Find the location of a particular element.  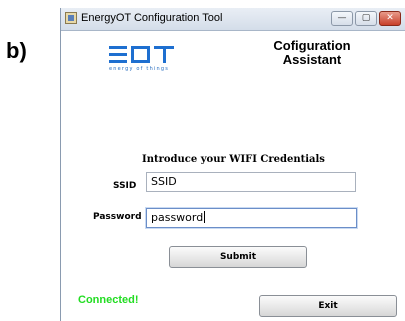

connection-status: Connected! is located at coordinates (108, 300).